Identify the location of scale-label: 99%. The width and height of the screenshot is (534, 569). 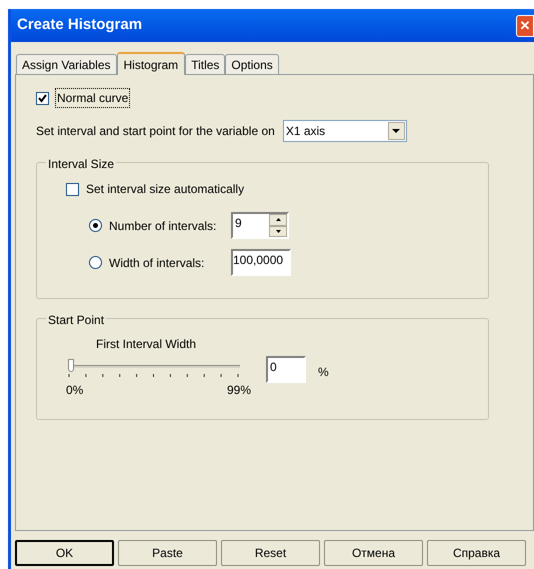
(238, 390).